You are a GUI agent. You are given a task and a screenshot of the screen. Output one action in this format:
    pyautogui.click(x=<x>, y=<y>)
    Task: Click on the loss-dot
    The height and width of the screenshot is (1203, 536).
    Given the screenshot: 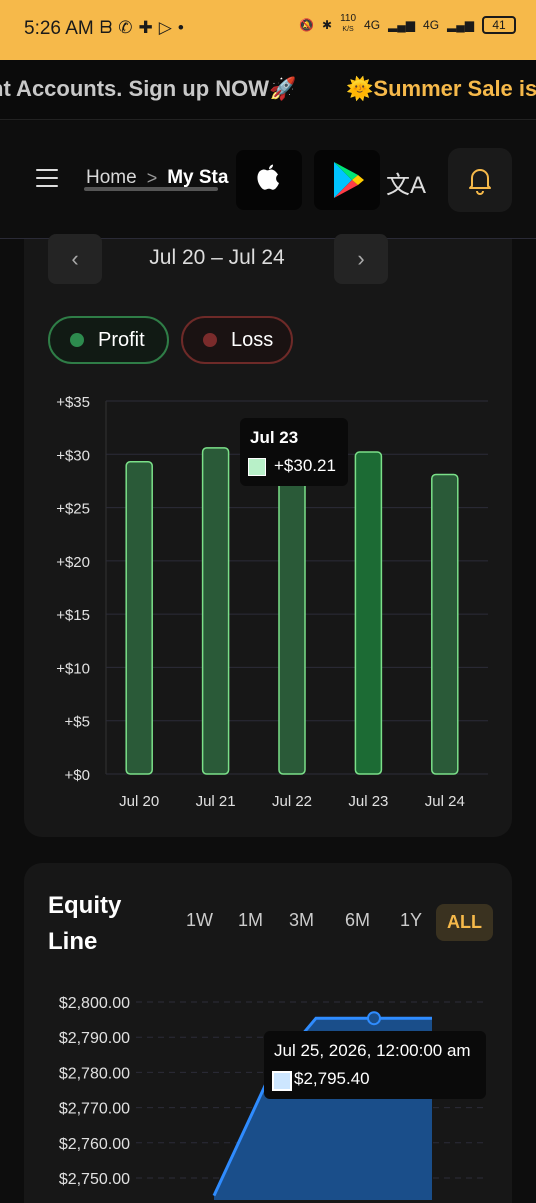 What is the action you would take?
    pyautogui.click(x=210, y=340)
    